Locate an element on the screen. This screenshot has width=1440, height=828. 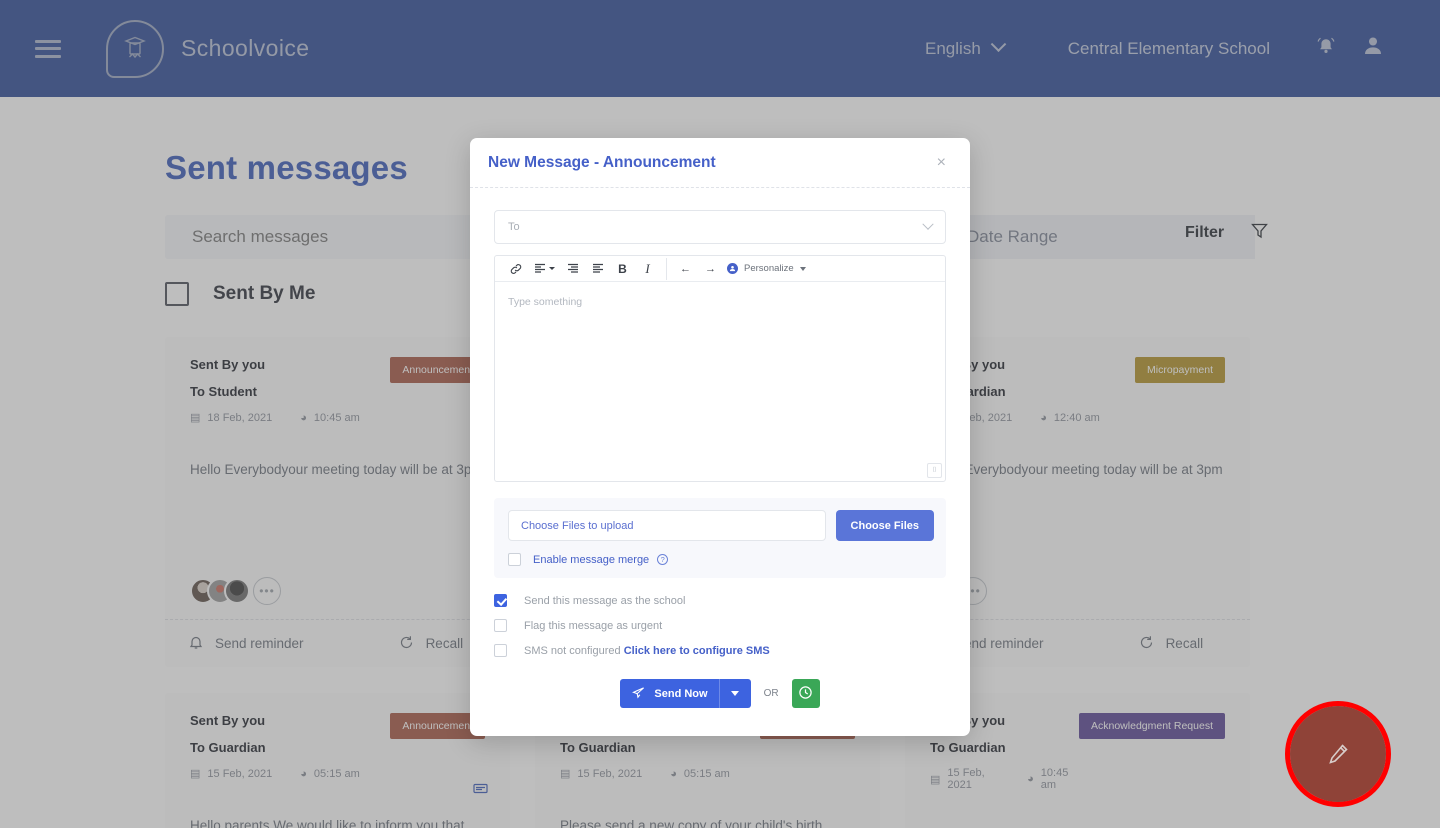
send-now-button: Send Now is located at coordinates (685, 693).